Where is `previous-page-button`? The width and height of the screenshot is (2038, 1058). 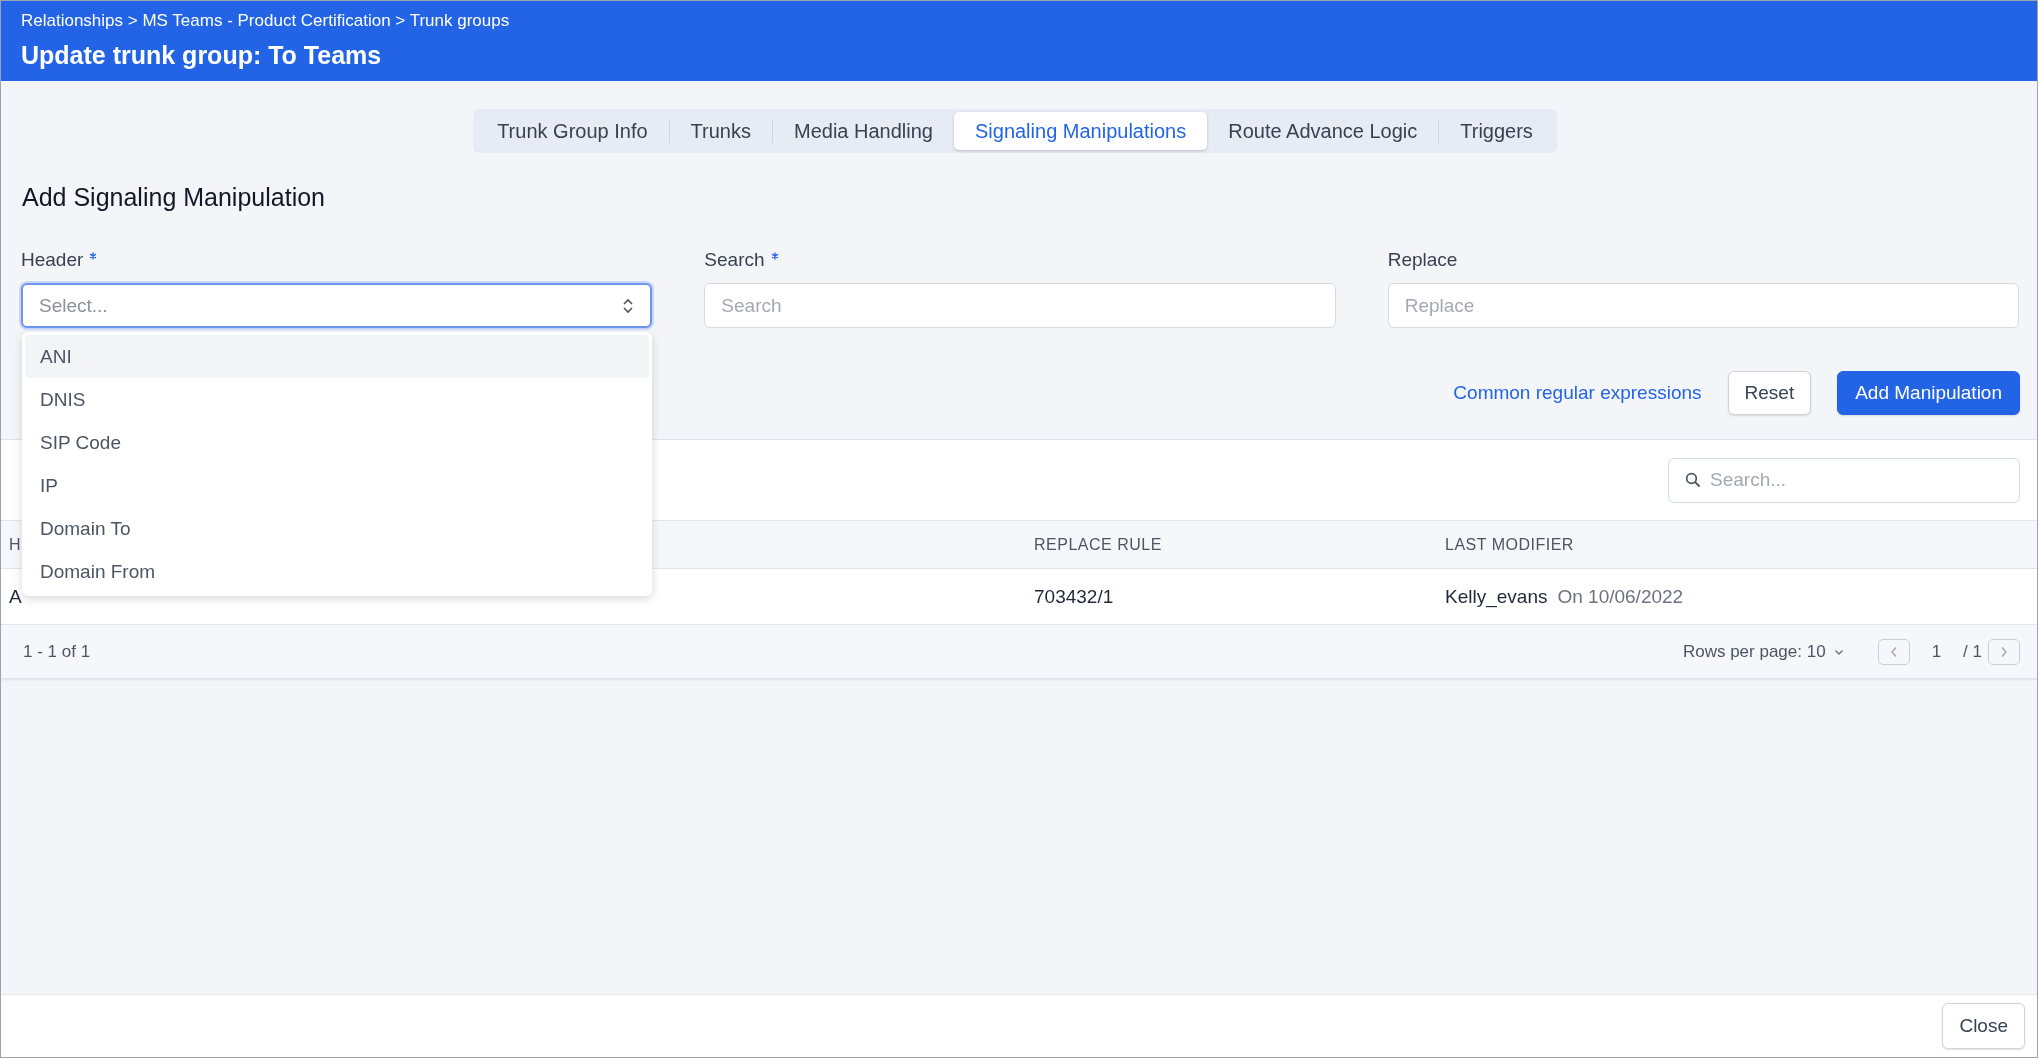
previous-page-button is located at coordinates (1893, 651).